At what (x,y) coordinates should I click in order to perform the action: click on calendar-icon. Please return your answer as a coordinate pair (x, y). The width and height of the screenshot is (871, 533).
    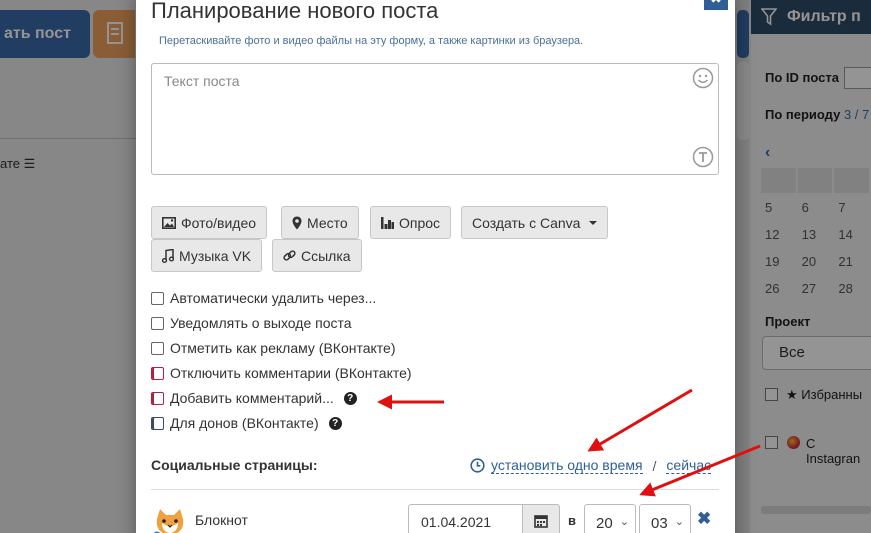
    Looking at the image, I should click on (541, 521).